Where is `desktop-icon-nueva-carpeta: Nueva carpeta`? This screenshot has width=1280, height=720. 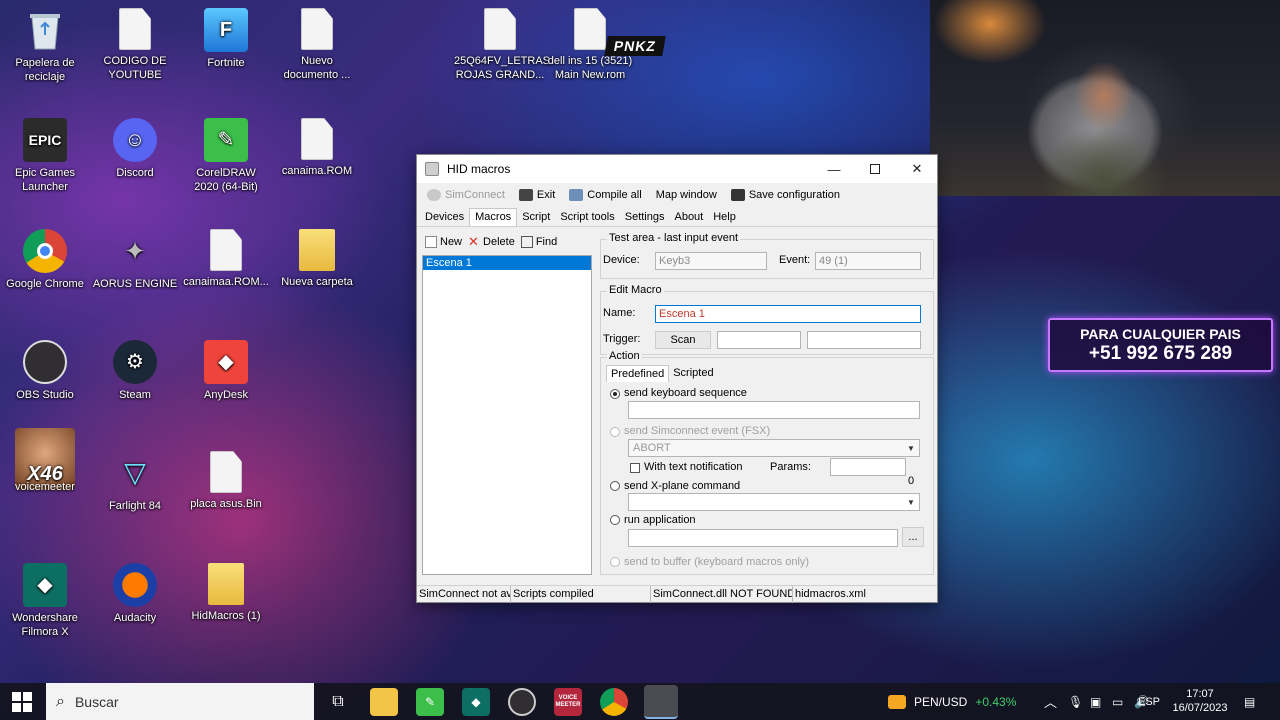
desktop-icon-nueva-carpeta: Nueva carpeta is located at coordinates (317, 259).